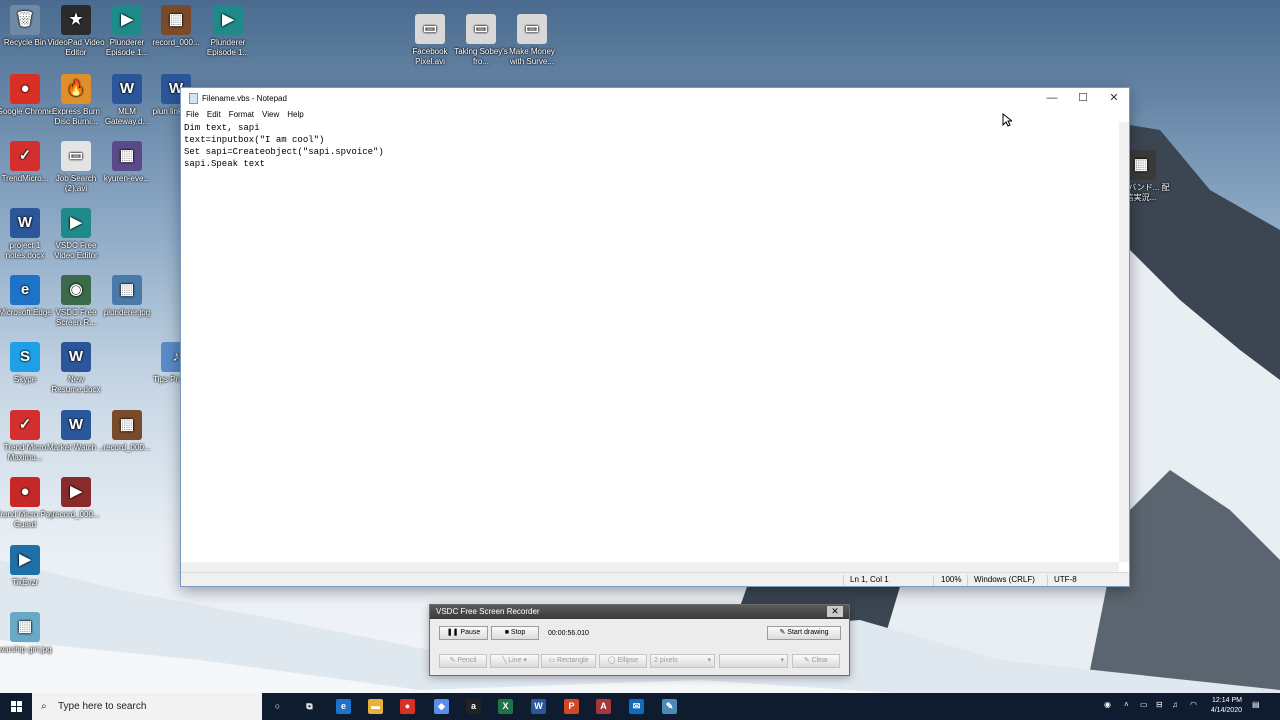 This screenshot has height=720, width=1280. I want to click on rectangle-tool-button: ▭ Rectangle, so click(568, 661).